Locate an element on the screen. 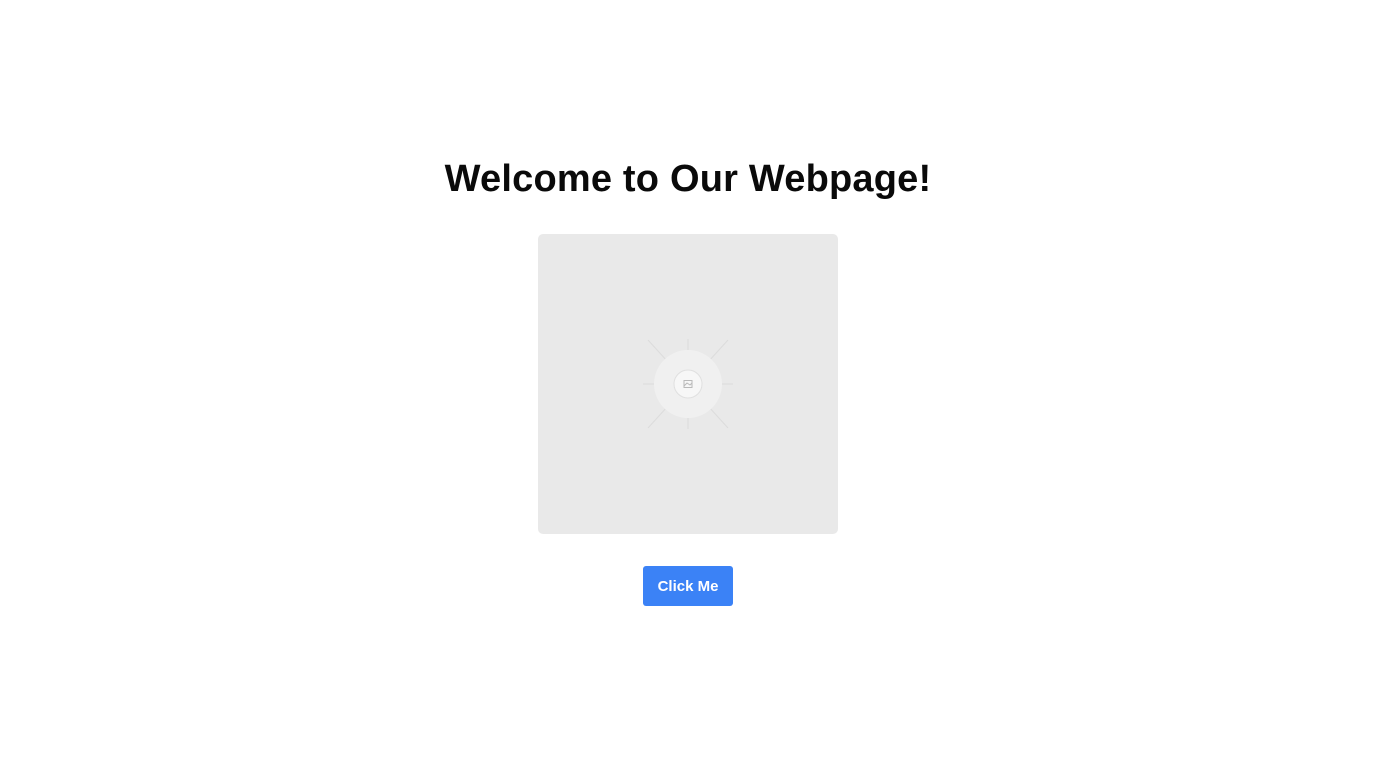  page-title: Welcome to Our Webpage! is located at coordinates (688, 179).